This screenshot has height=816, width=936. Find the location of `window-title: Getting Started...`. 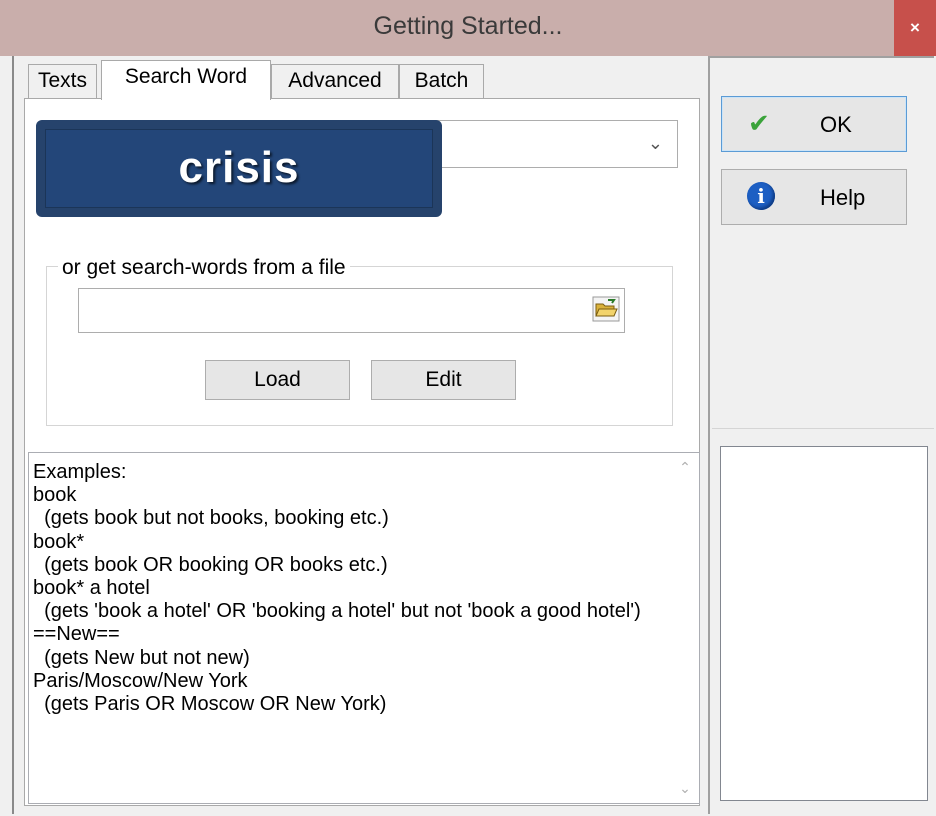

window-title: Getting Started... is located at coordinates (468, 26).